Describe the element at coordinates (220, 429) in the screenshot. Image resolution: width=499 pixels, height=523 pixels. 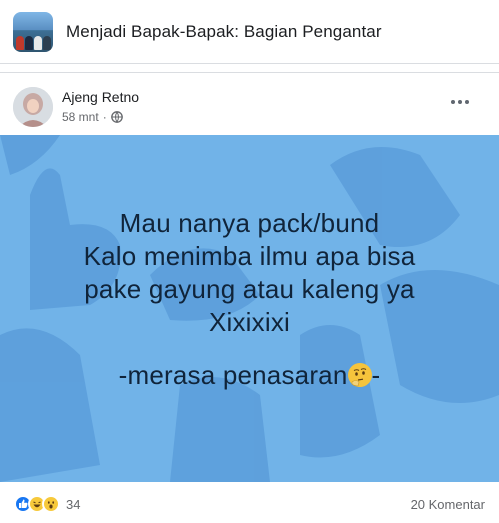
I see `thumbs-up-shape` at that location.